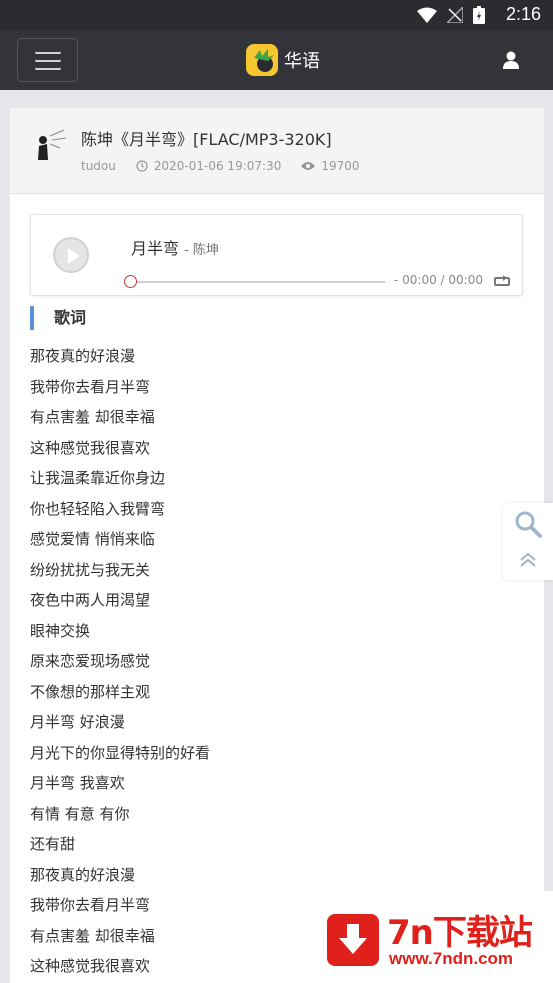  Describe the element at coordinates (523, 14) in the screenshot. I see `status-time: 2:16` at that location.